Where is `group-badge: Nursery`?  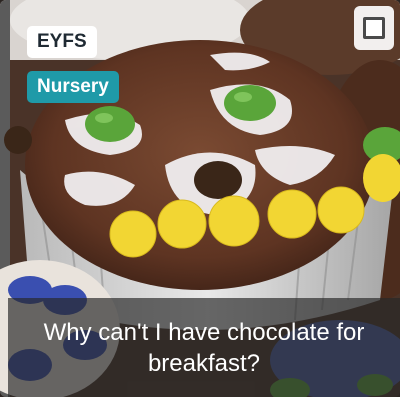 group-badge: Nursery is located at coordinates (73, 87).